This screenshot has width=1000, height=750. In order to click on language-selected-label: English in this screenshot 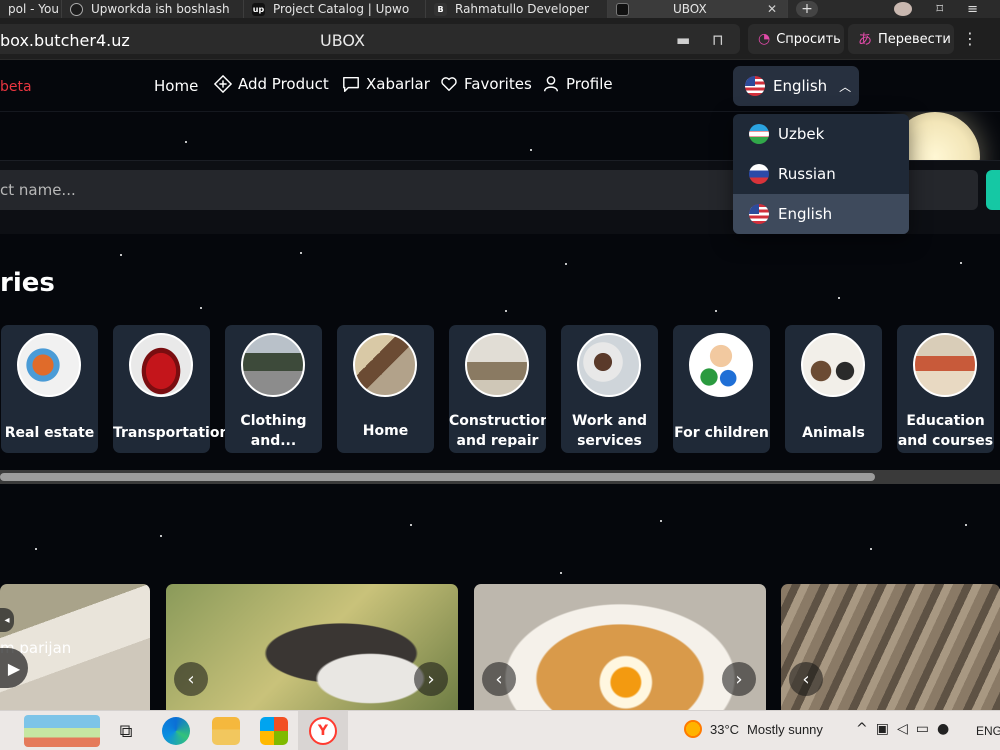, I will do `click(800, 86)`.